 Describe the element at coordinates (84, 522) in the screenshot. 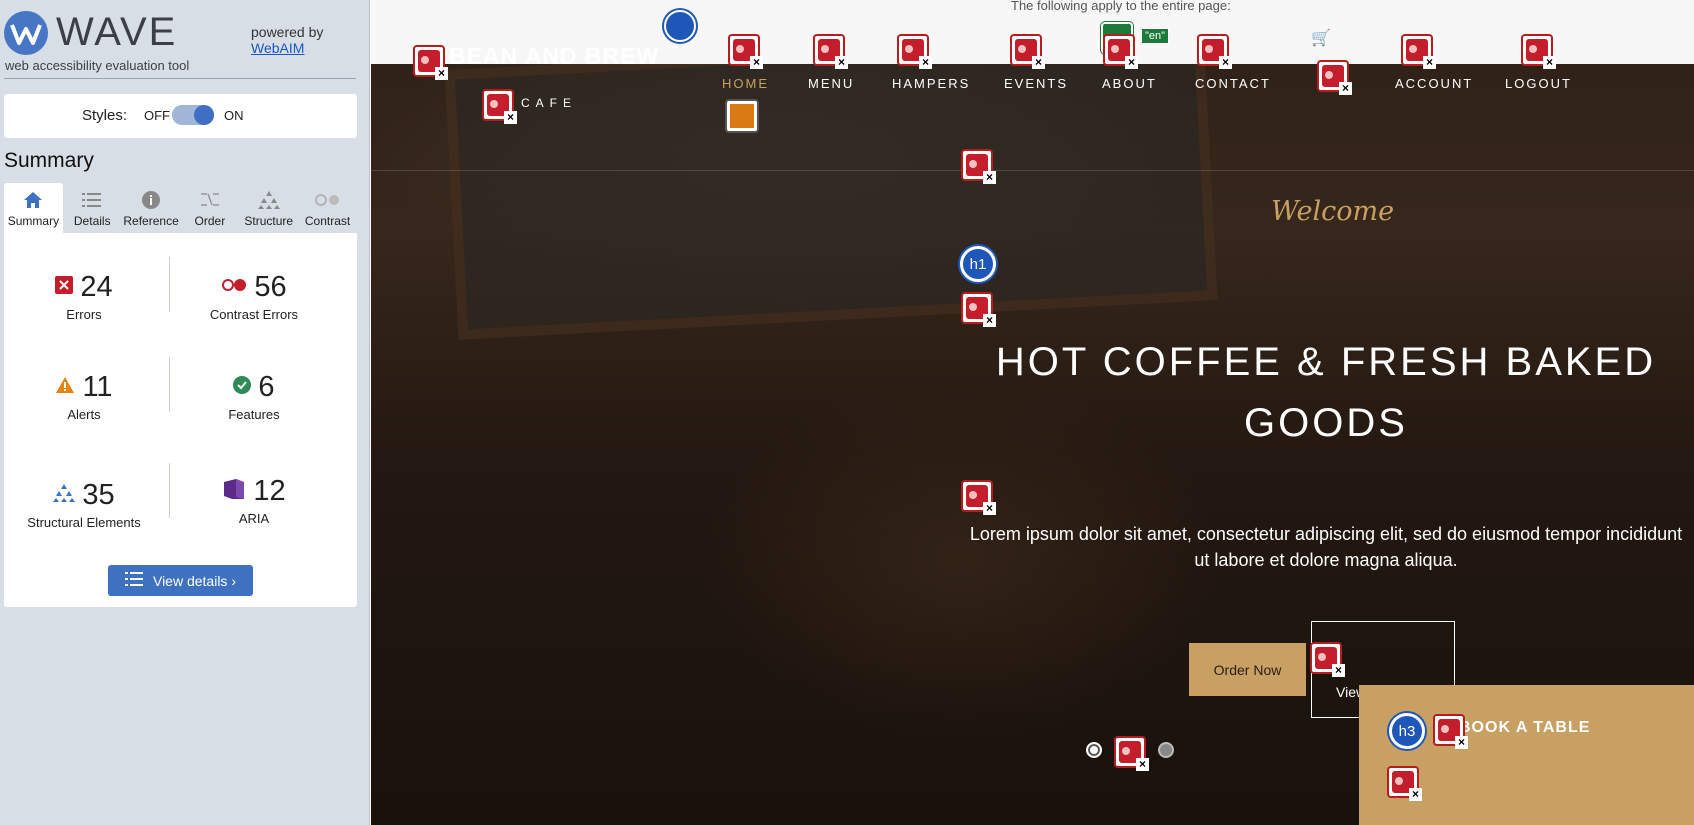

I see `structural-label: Structural Elements` at that location.